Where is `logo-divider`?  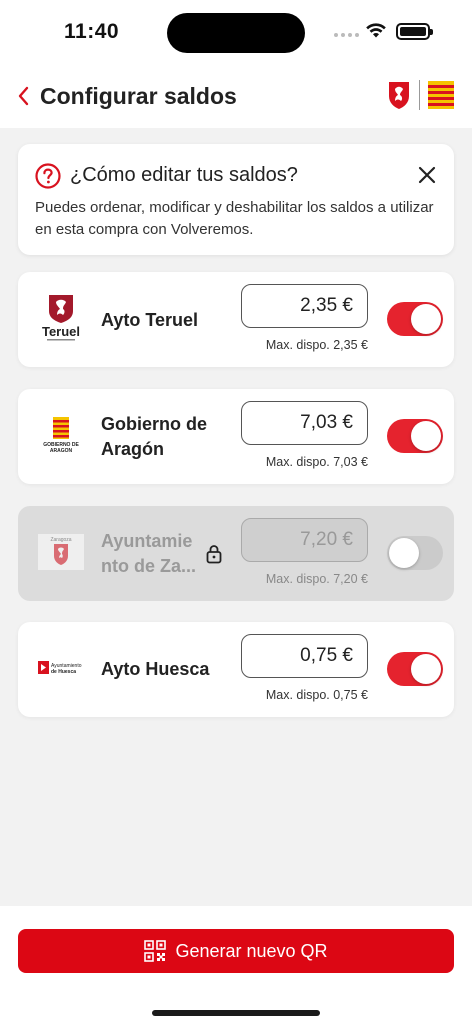
logo-divider is located at coordinates (419, 95).